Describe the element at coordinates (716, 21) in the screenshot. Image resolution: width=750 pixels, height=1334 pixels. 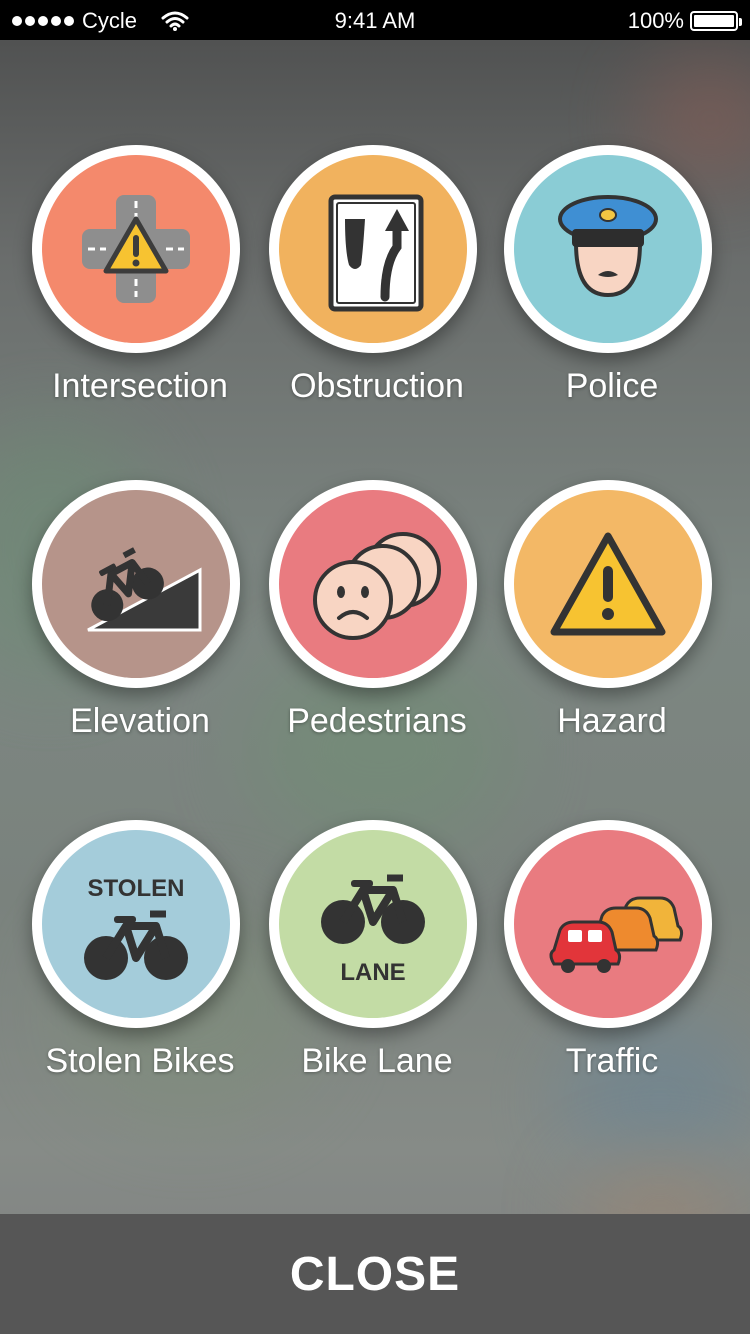
I see `battery-icon` at that location.